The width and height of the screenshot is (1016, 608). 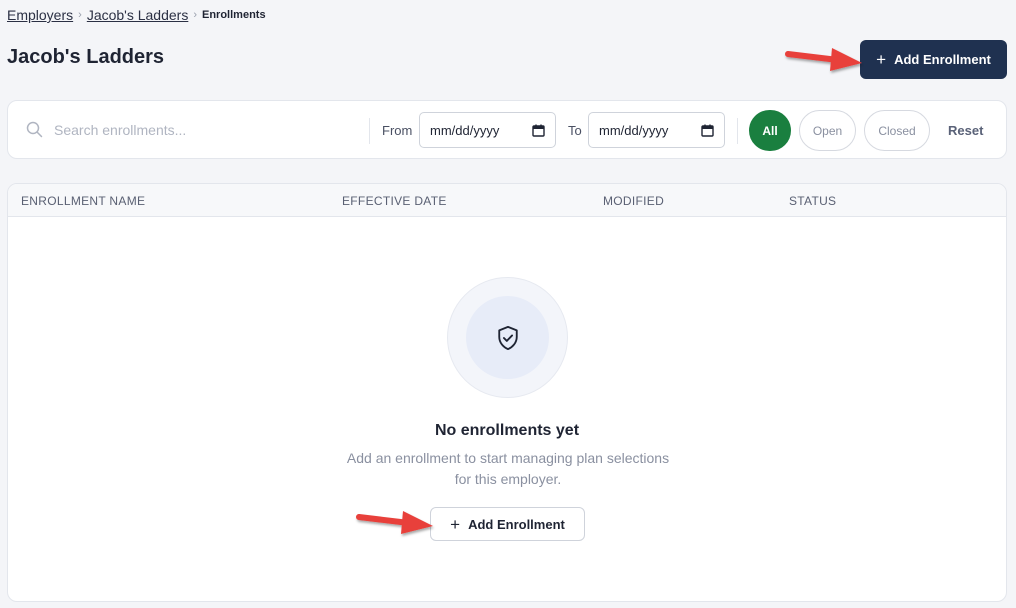 I want to click on empty-state-add-enrollment-button: + Add Enrollment, so click(x=507, y=524).